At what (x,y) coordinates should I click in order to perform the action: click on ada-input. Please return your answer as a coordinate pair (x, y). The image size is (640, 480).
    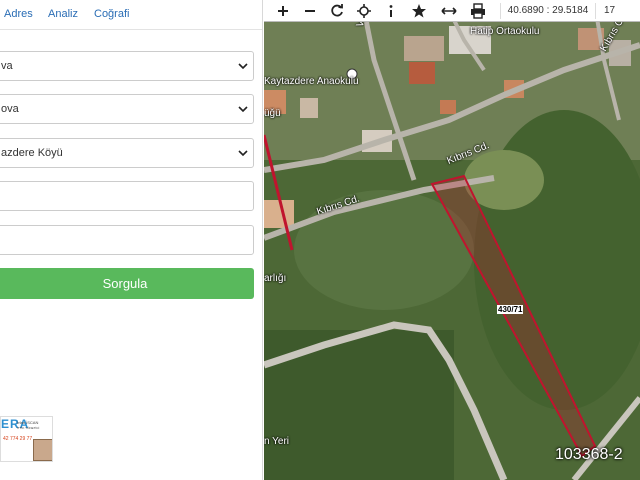
    Looking at the image, I should click on (127, 196).